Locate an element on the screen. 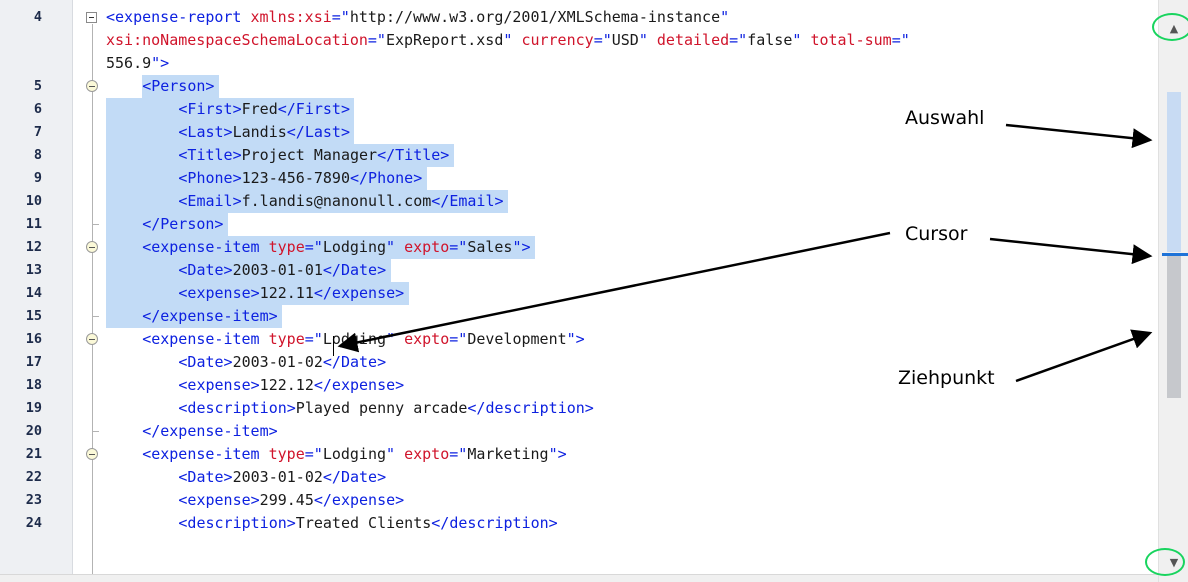 The image size is (1188, 582). xml-attribute-name: xsi:noNamespaceSchemaLocation is located at coordinates (237, 40).